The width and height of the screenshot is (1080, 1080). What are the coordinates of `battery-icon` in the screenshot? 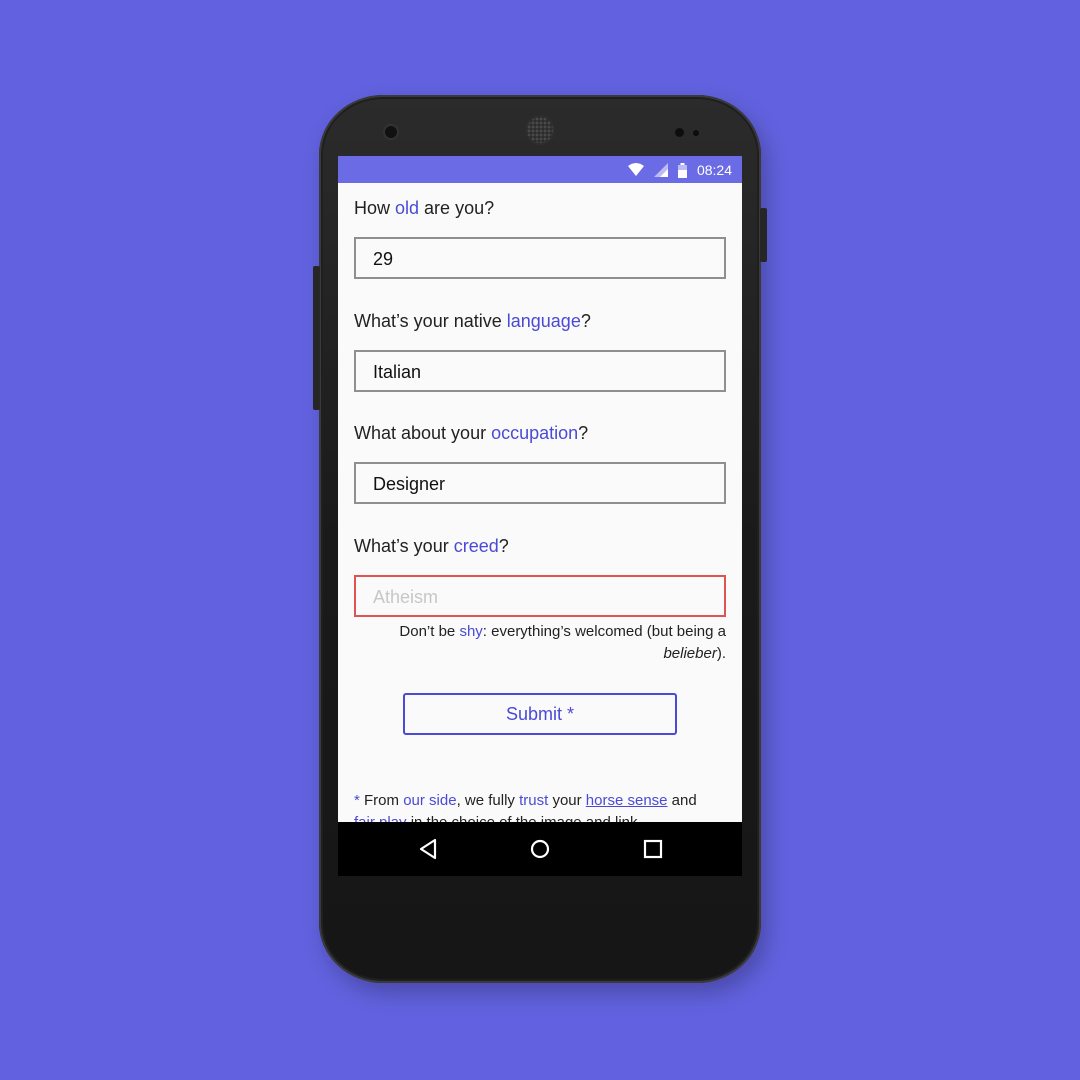 It's located at (682, 170).